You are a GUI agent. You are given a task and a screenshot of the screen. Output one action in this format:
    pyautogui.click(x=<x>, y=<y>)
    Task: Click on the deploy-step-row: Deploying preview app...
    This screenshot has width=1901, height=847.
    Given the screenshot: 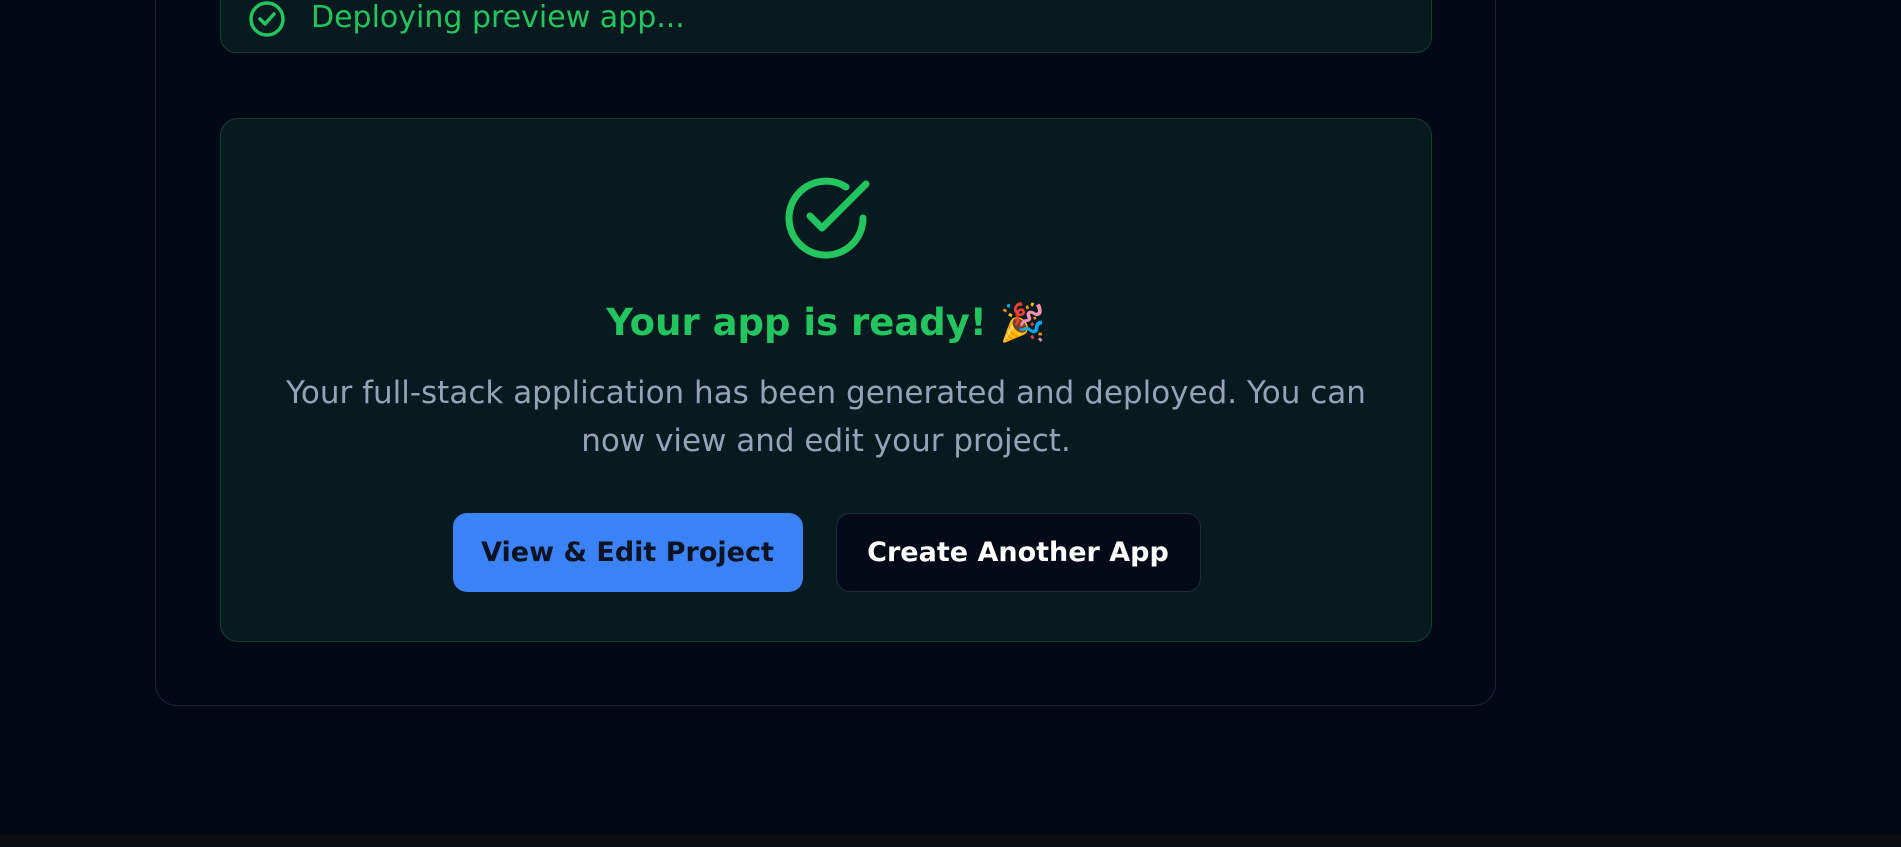 What is the action you would take?
    pyautogui.click(x=826, y=26)
    